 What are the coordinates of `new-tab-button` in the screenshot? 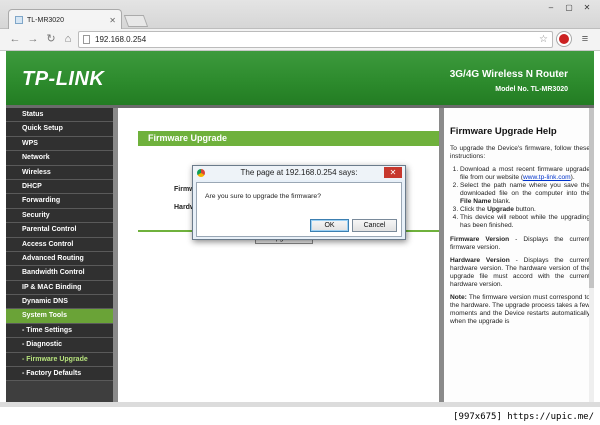 It's located at (136, 21).